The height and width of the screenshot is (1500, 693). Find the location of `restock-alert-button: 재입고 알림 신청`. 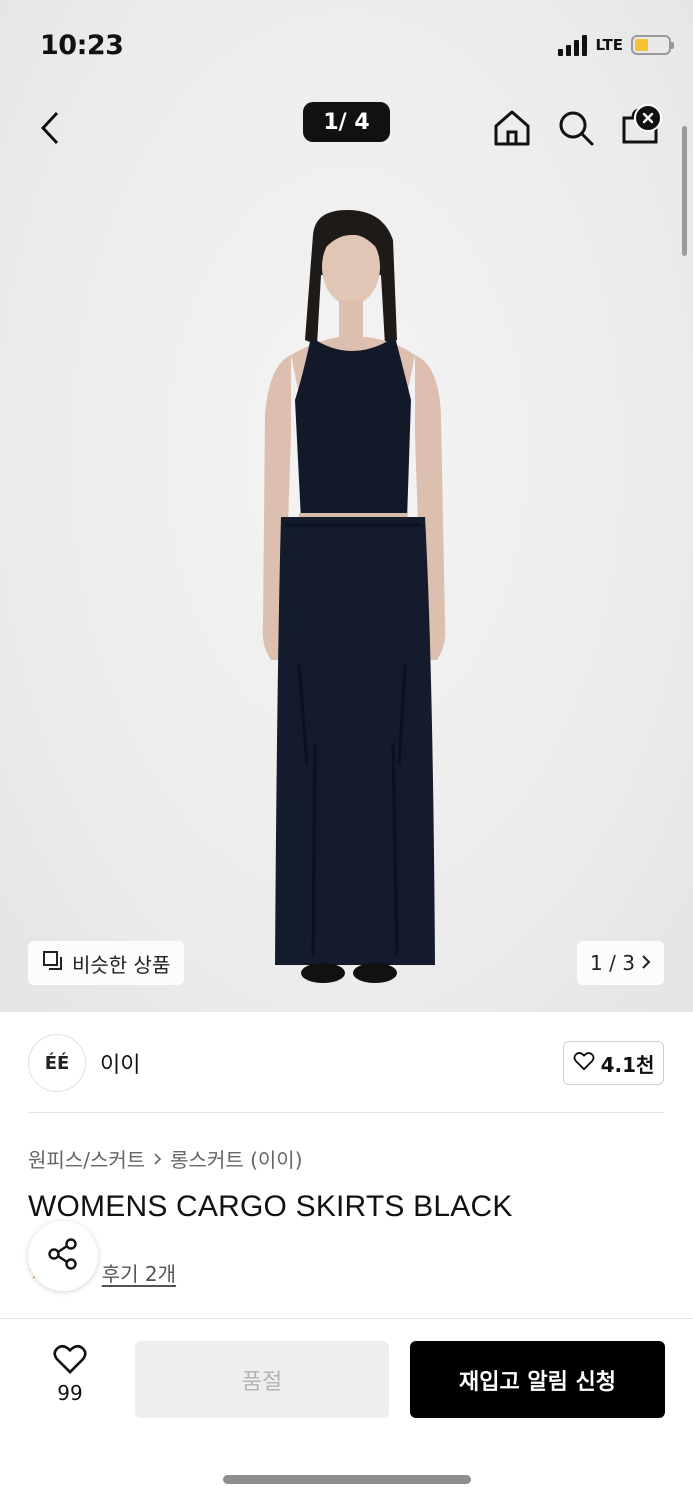

restock-alert-button: 재입고 알림 신청 is located at coordinates (537, 1379).